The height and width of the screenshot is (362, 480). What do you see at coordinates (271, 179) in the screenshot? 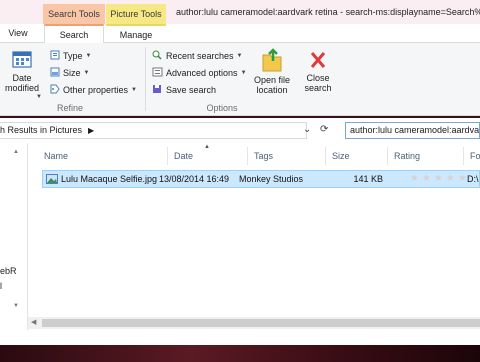
I see `file-tags: Monkey Studios` at bounding box center [271, 179].